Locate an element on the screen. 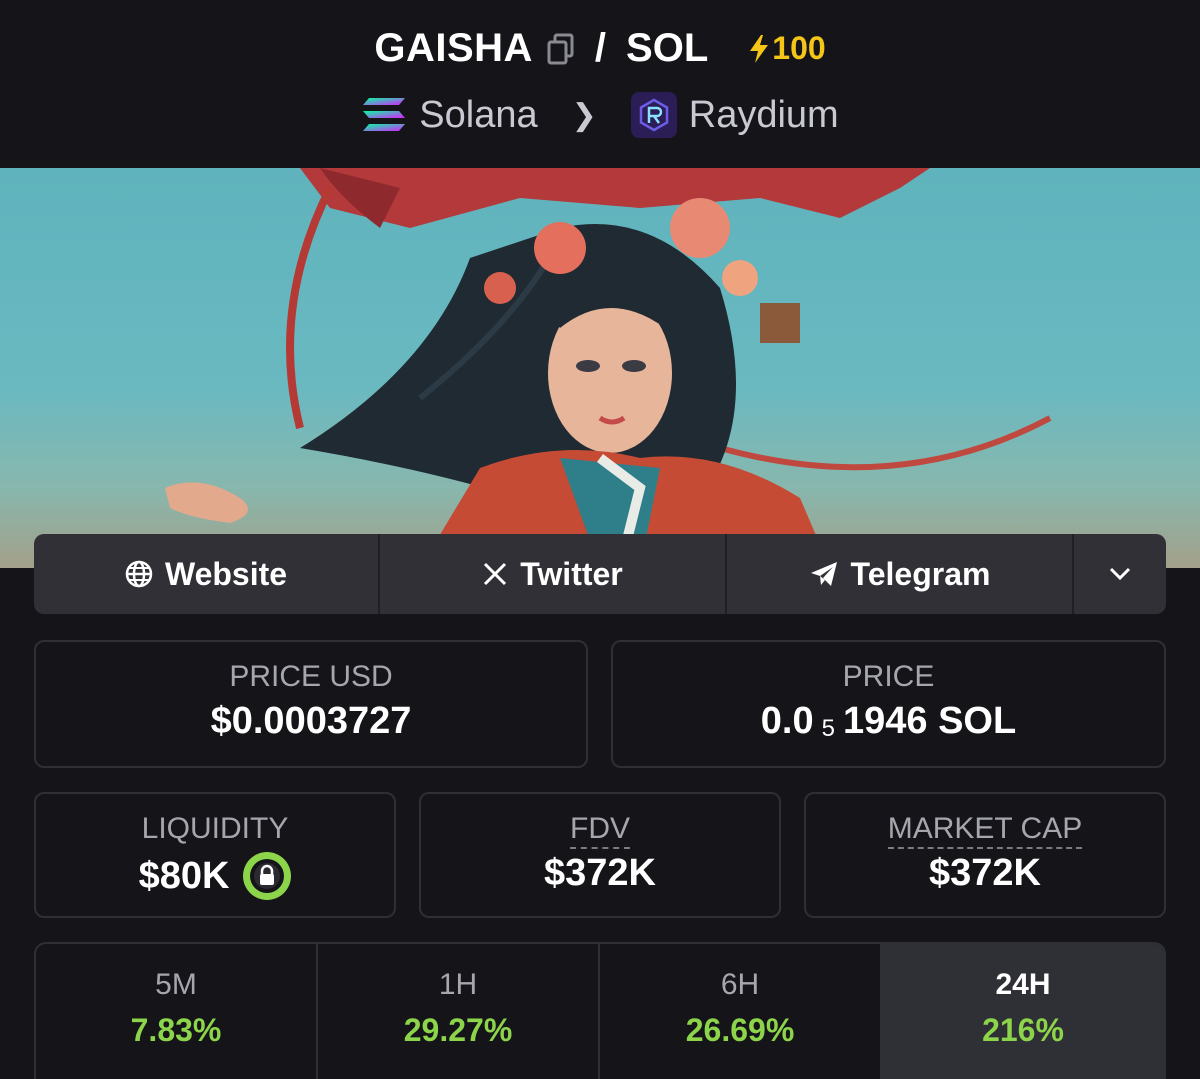  tab-6h: 6H 26.69% is located at coordinates (741, 1011).